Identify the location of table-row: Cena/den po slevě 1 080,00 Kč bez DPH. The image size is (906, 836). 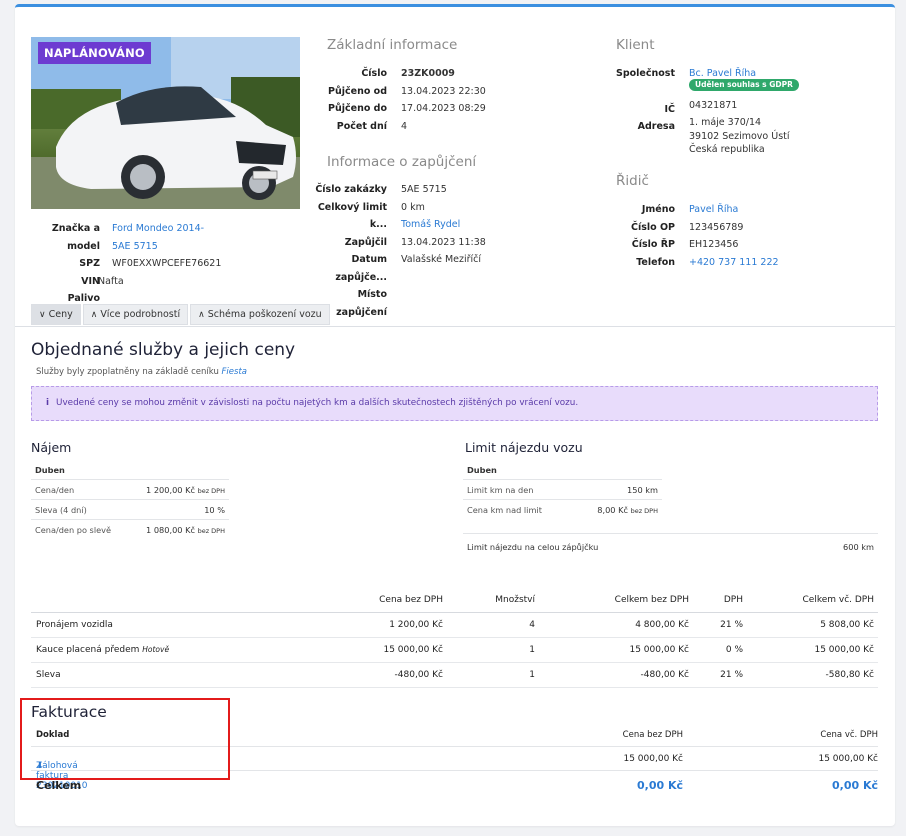
(130, 530).